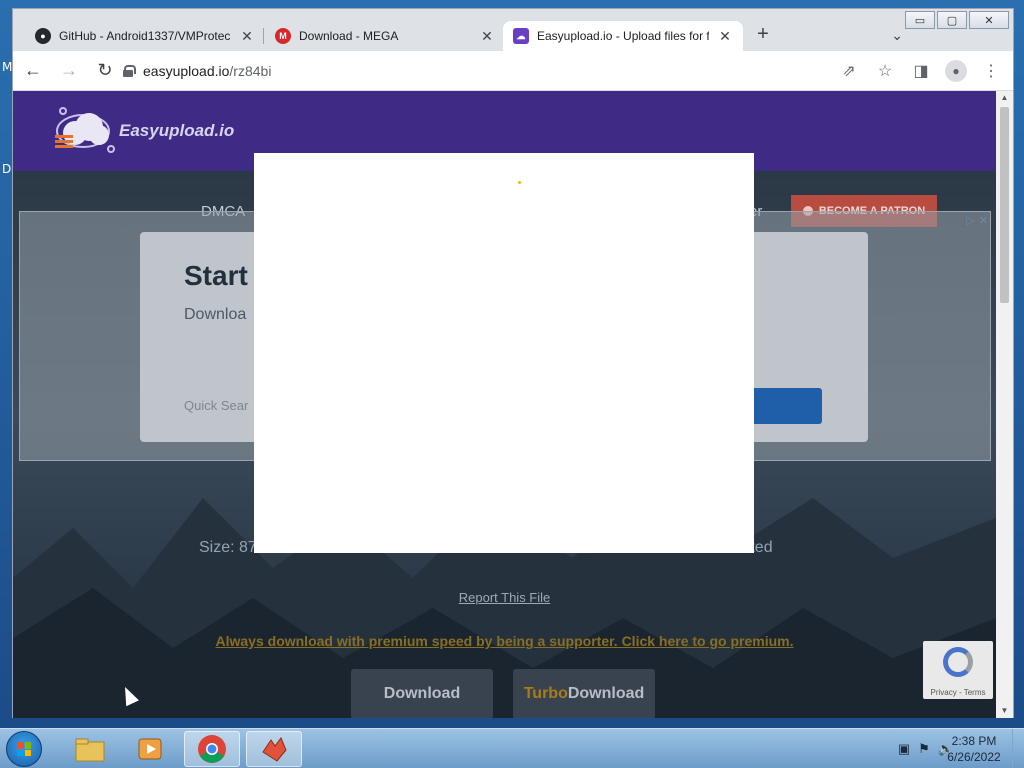  What do you see at coordinates (1004, 711) in the screenshot?
I see `scroll-down-arrow: ▼` at bounding box center [1004, 711].